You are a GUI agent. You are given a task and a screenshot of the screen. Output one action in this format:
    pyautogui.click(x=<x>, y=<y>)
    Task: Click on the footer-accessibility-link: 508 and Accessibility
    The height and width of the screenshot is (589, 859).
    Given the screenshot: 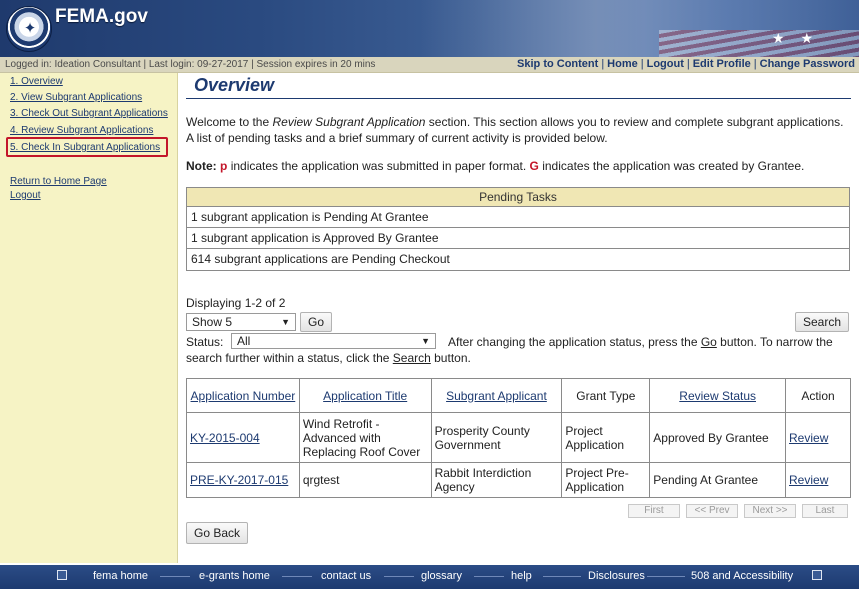 What is the action you would take?
    pyautogui.click(x=742, y=576)
    